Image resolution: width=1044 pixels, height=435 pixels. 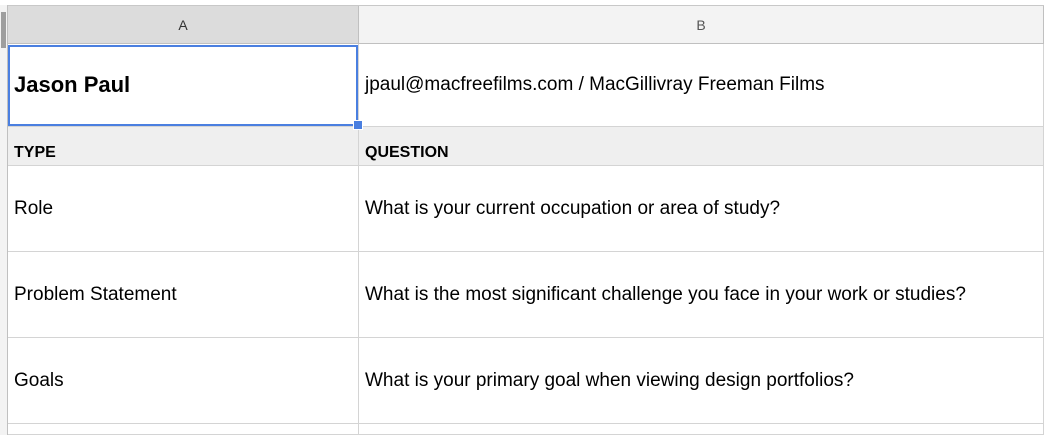 What do you see at coordinates (4, 220) in the screenshot?
I see `row-header-strip` at bounding box center [4, 220].